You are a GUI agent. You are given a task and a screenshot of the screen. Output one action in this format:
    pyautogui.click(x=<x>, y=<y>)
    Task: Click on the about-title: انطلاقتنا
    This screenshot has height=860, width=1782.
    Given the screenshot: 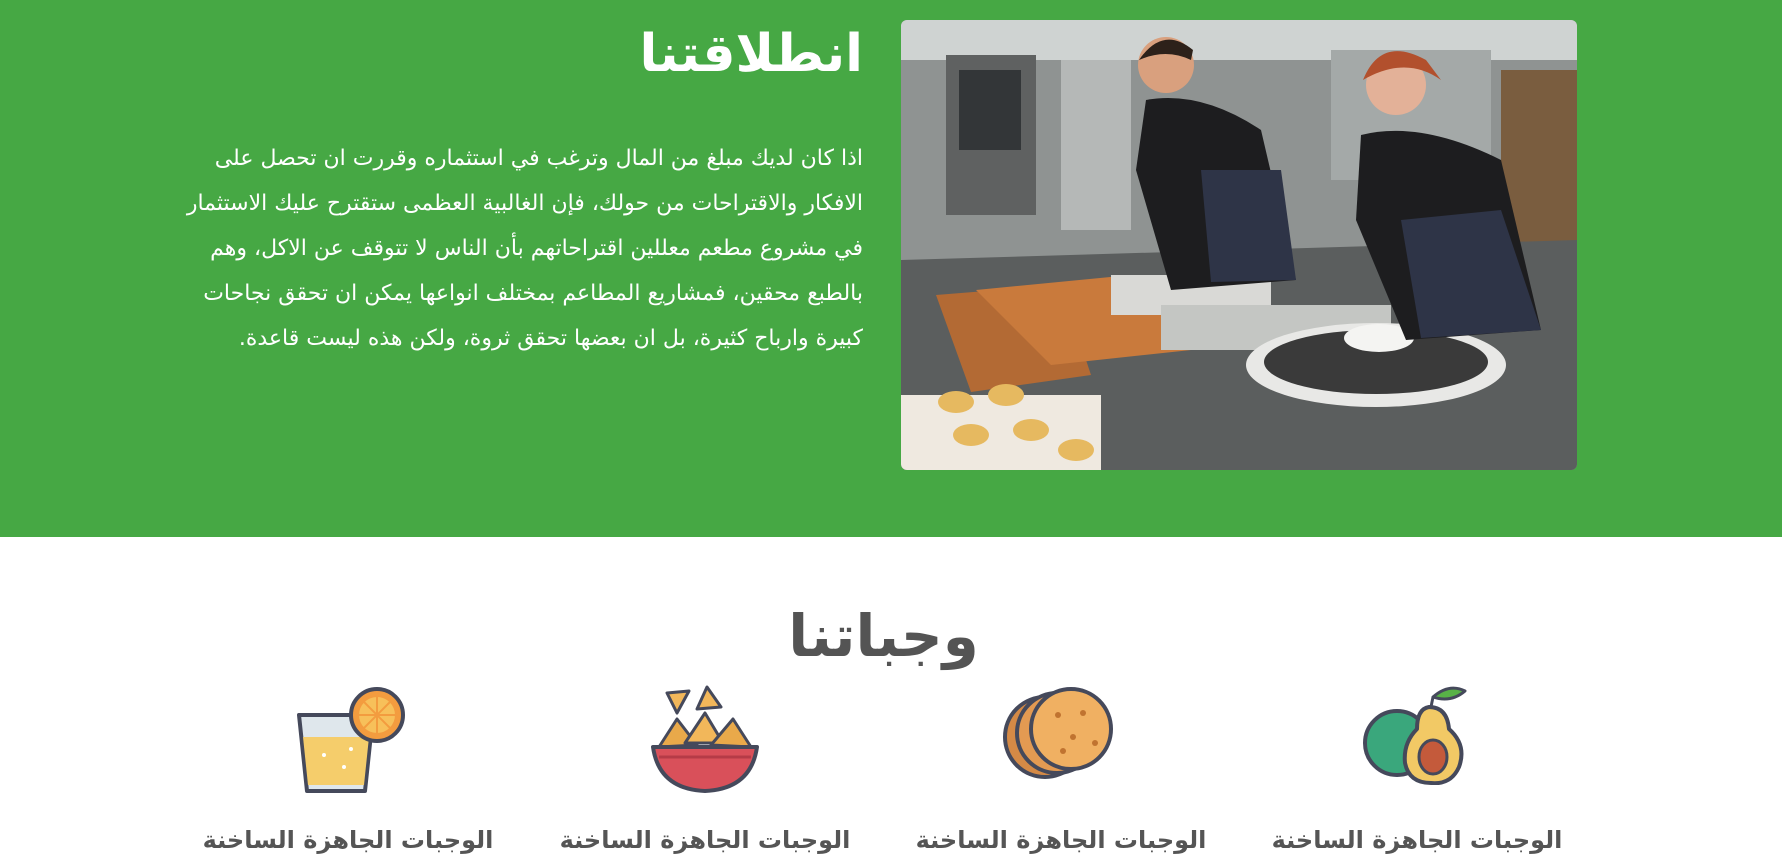 What is the action you would take?
    pyautogui.click(x=751, y=54)
    